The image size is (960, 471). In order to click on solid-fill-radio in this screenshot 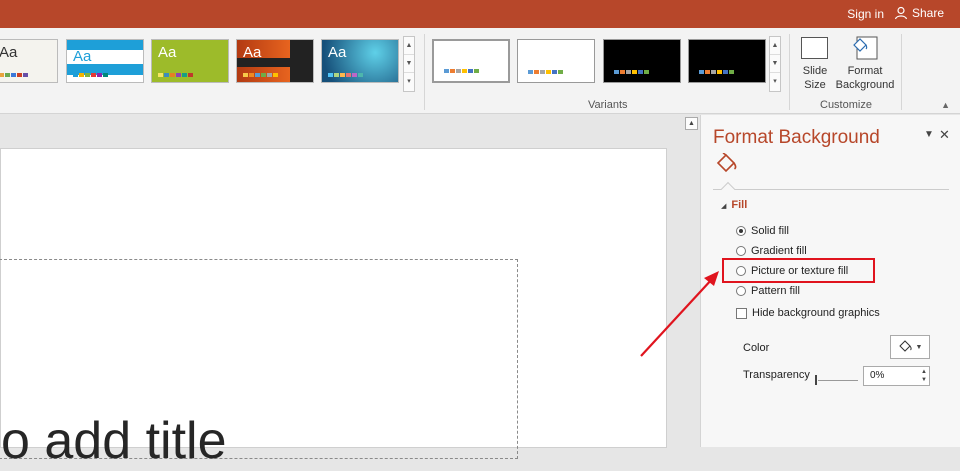, I will do `click(741, 231)`.